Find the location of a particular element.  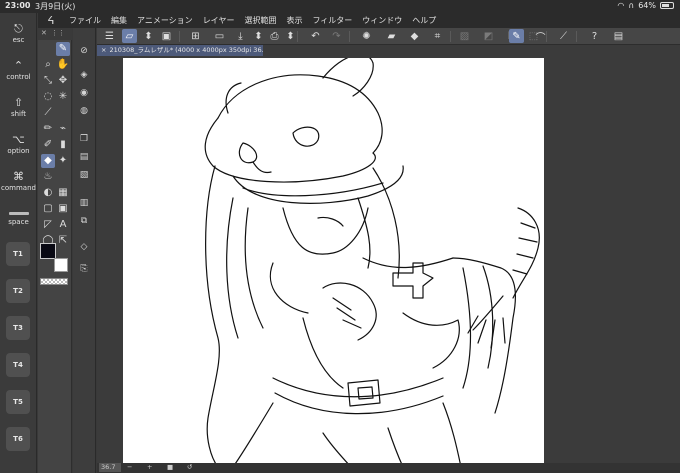

new-layer-icon: ⊞ is located at coordinates (195, 36).